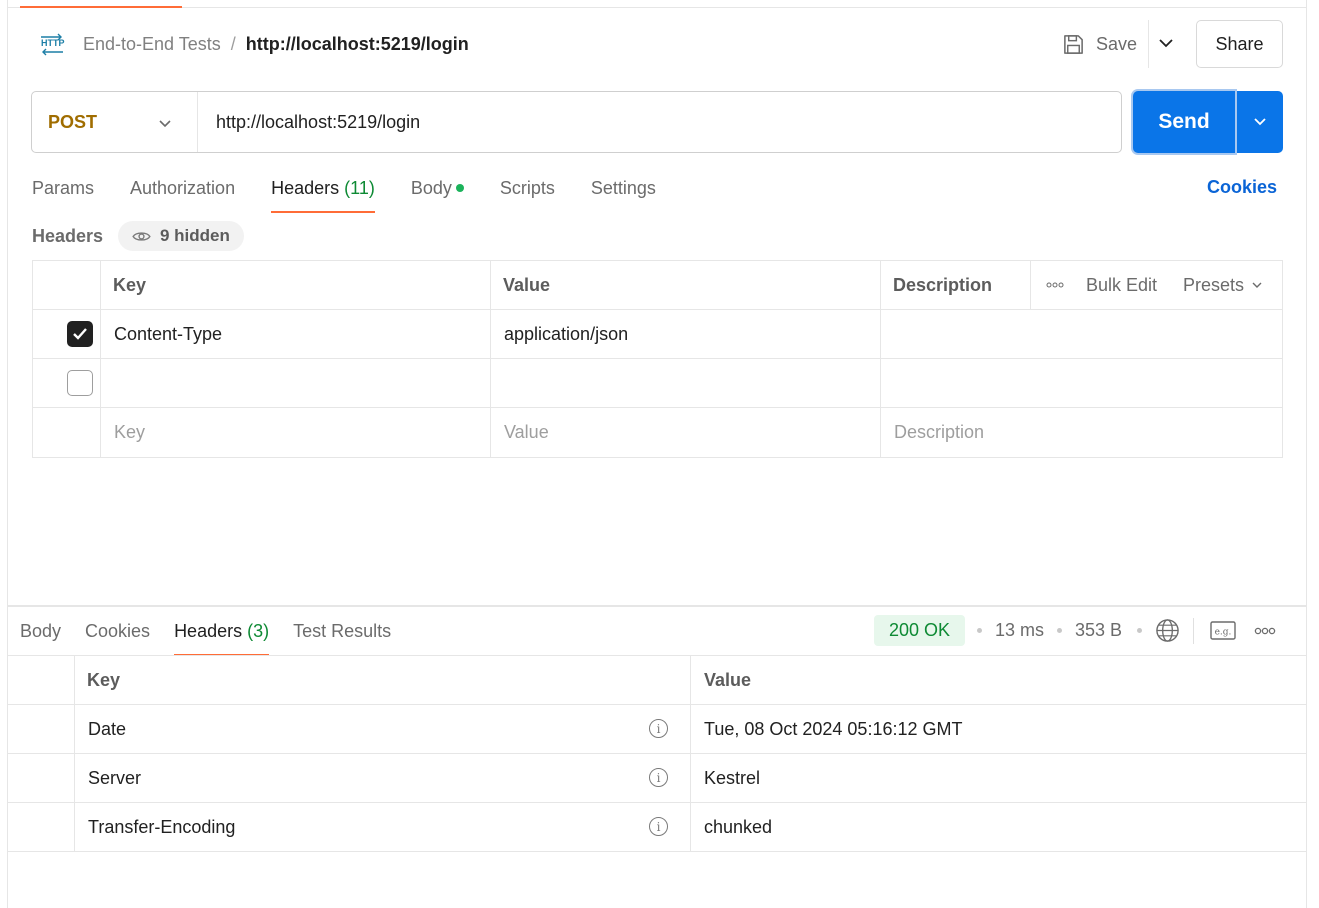 This screenshot has width=1319, height=908. Describe the element at coordinates (431, 188) in the screenshot. I see `tab-body-label: Body` at that location.